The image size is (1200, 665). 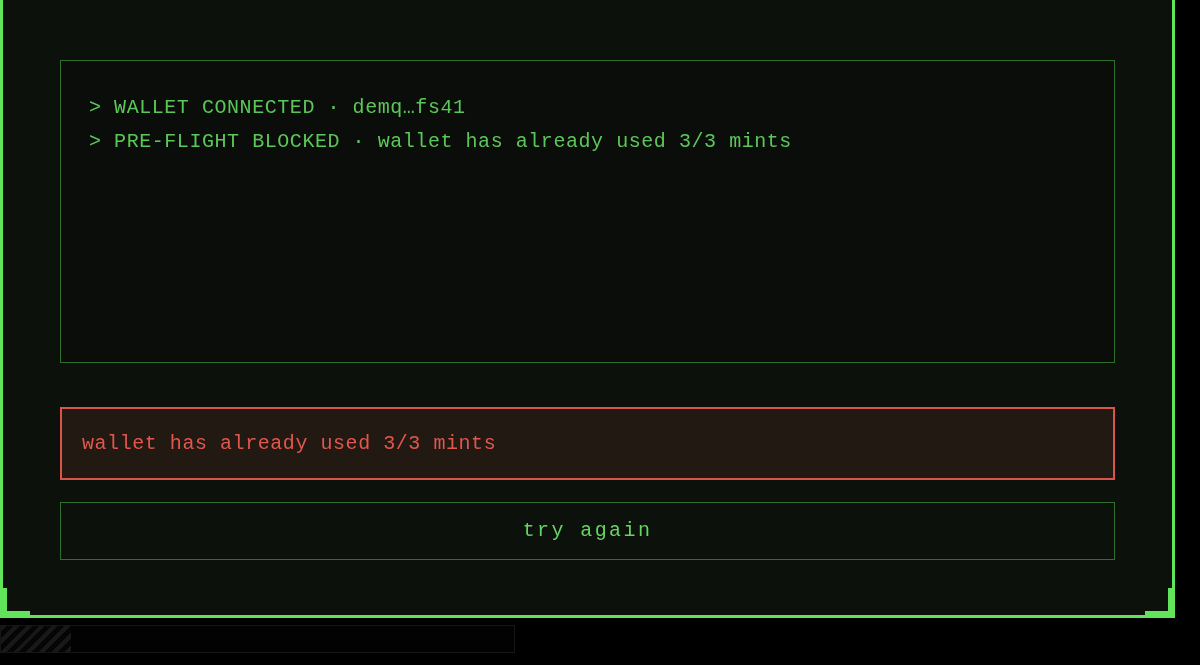 I want to click on error-message: wallet has already used 3/3 mints, so click(x=289, y=443).